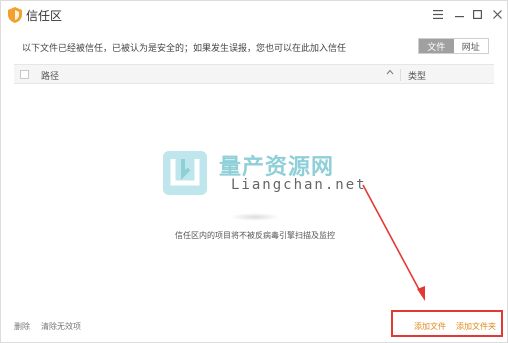 This screenshot has width=508, height=343. What do you see at coordinates (61, 326) in the screenshot?
I see `clear-invalid-button: 清除无效项` at bounding box center [61, 326].